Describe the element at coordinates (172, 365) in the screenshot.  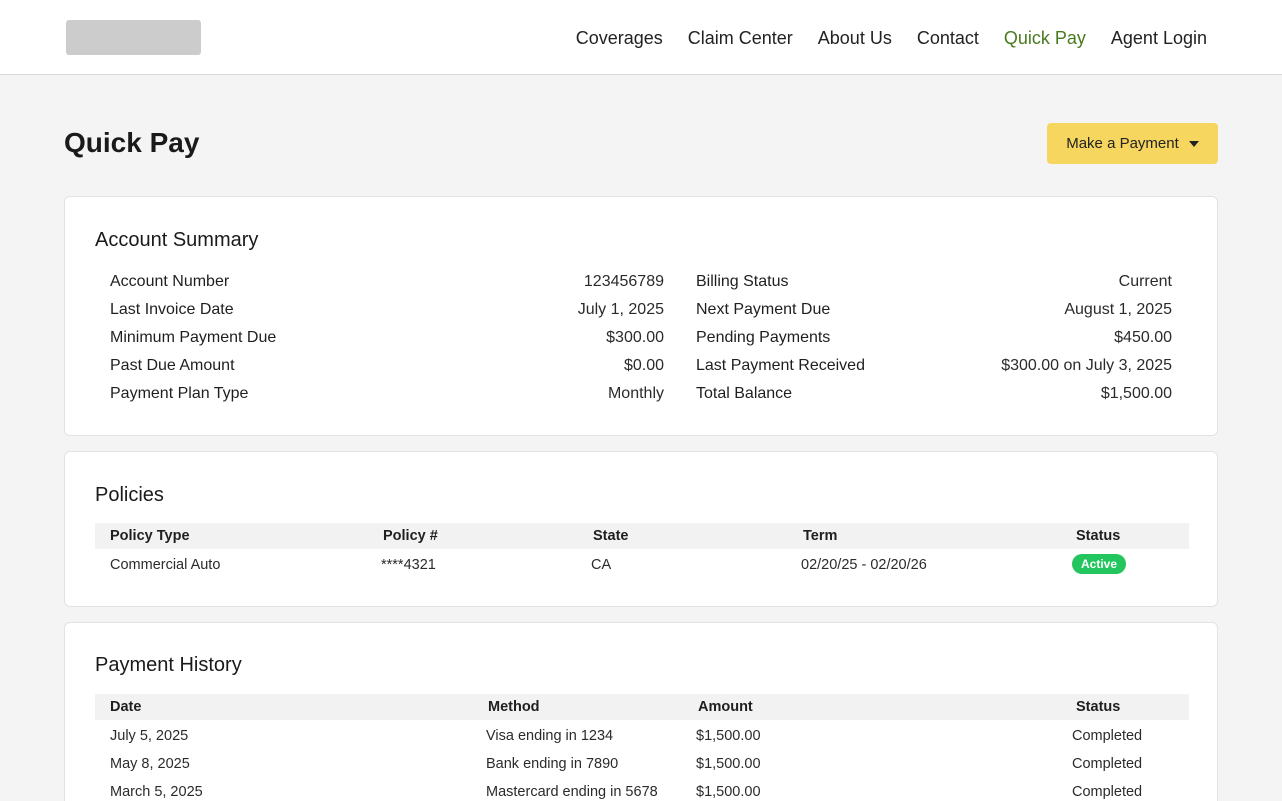
I see `summary-label-past-due-amount: Past Due Amount` at that location.